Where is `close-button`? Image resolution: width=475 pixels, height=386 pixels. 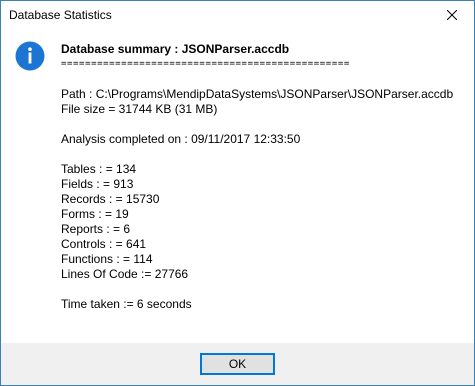 close-button is located at coordinates (452, 15).